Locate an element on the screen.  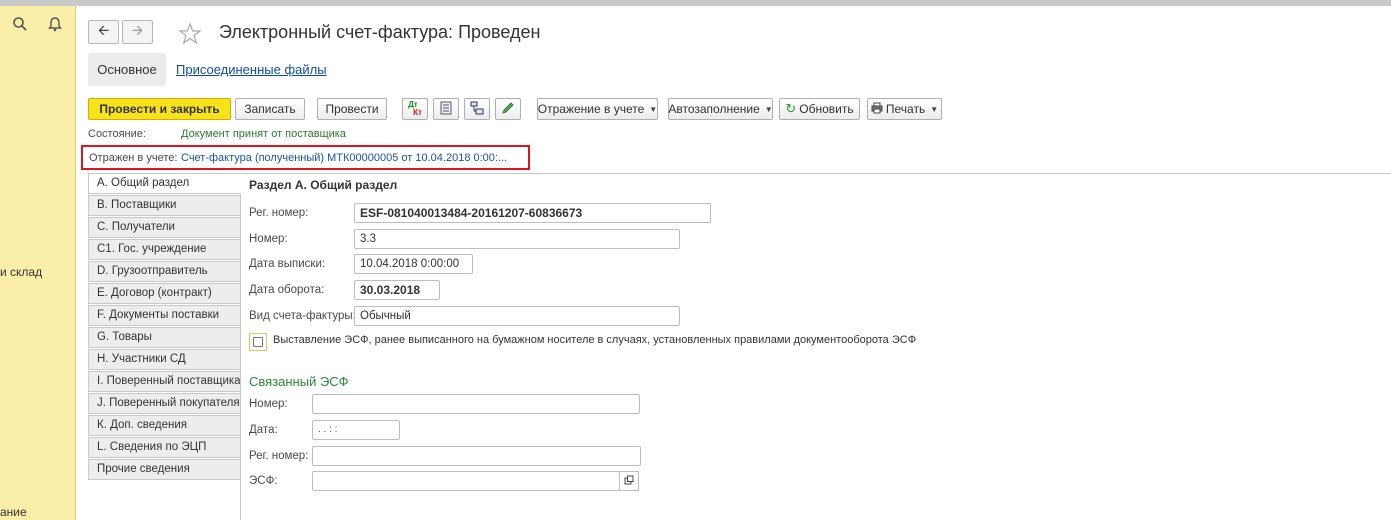
section-tab: Е. Договор (контракт) is located at coordinates (164, 293).